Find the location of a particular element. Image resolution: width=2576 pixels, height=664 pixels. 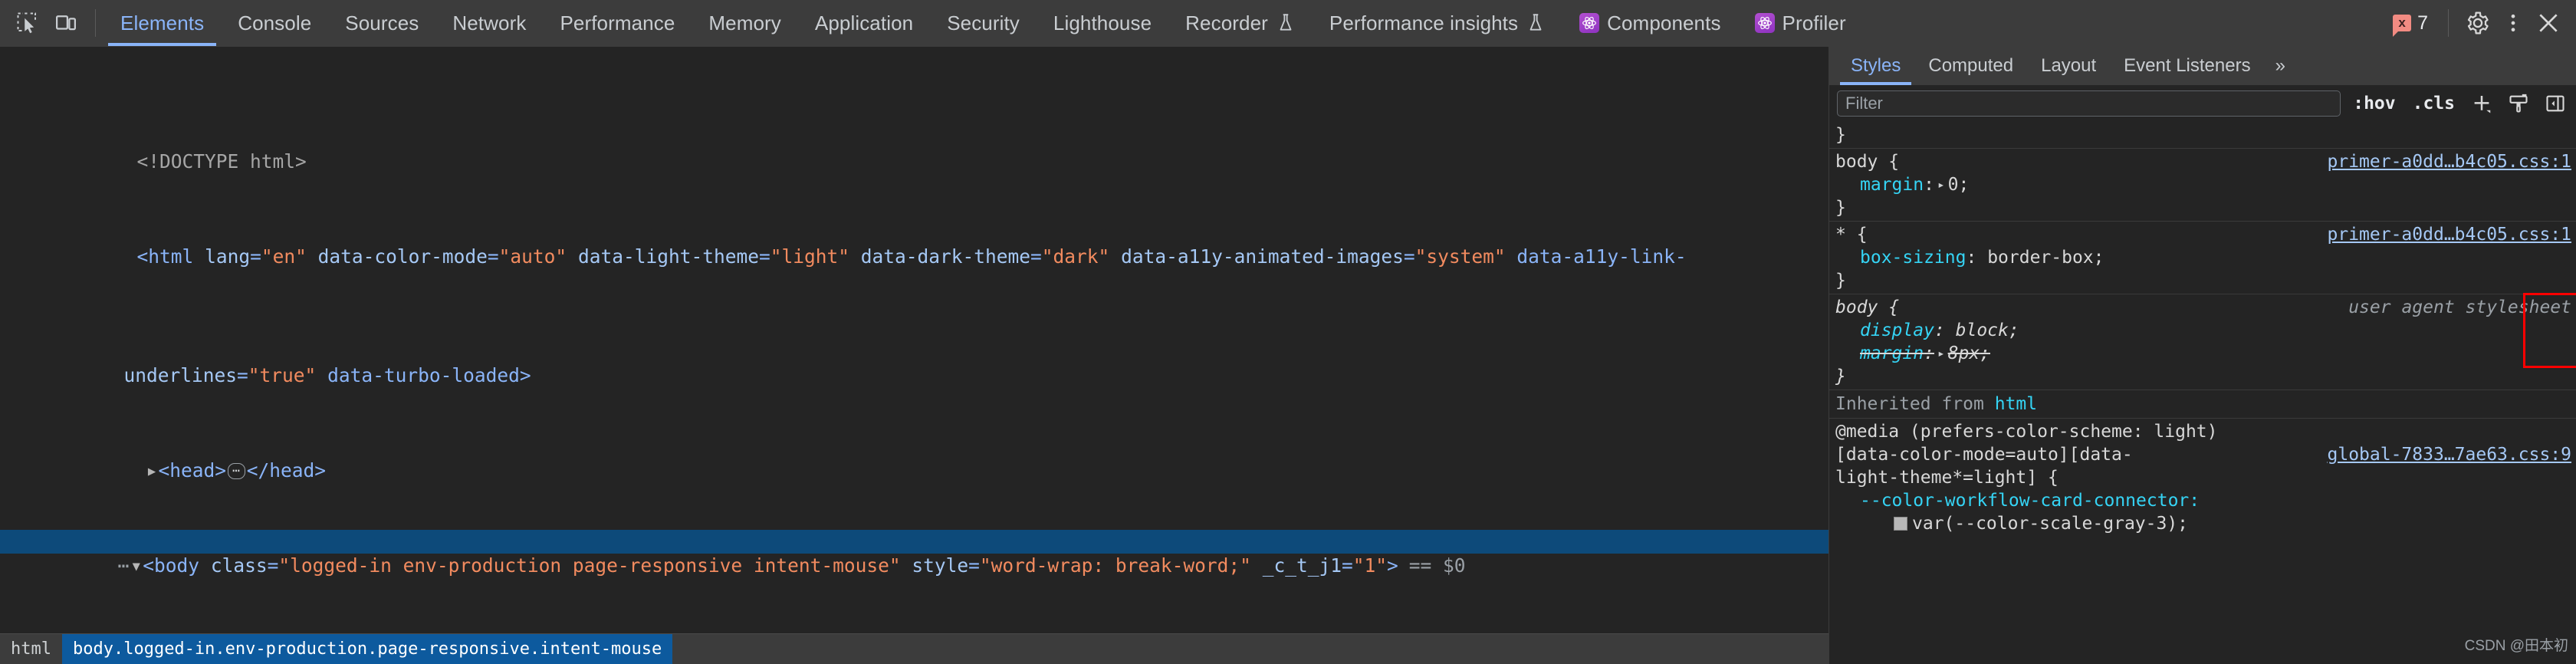

tab-label: Performance is located at coordinates (617, 23).